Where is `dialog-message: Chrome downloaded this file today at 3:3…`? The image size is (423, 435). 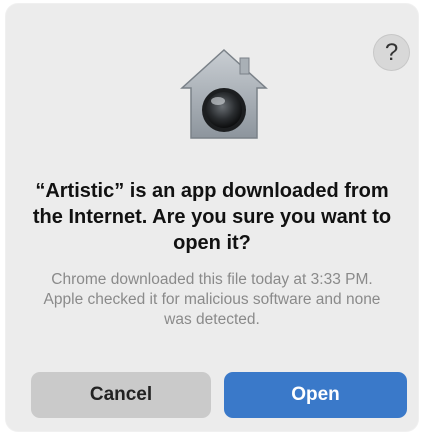 dialog-message: Chrome downloaded this file today at 3:3… is located at coordinates (212, 299).